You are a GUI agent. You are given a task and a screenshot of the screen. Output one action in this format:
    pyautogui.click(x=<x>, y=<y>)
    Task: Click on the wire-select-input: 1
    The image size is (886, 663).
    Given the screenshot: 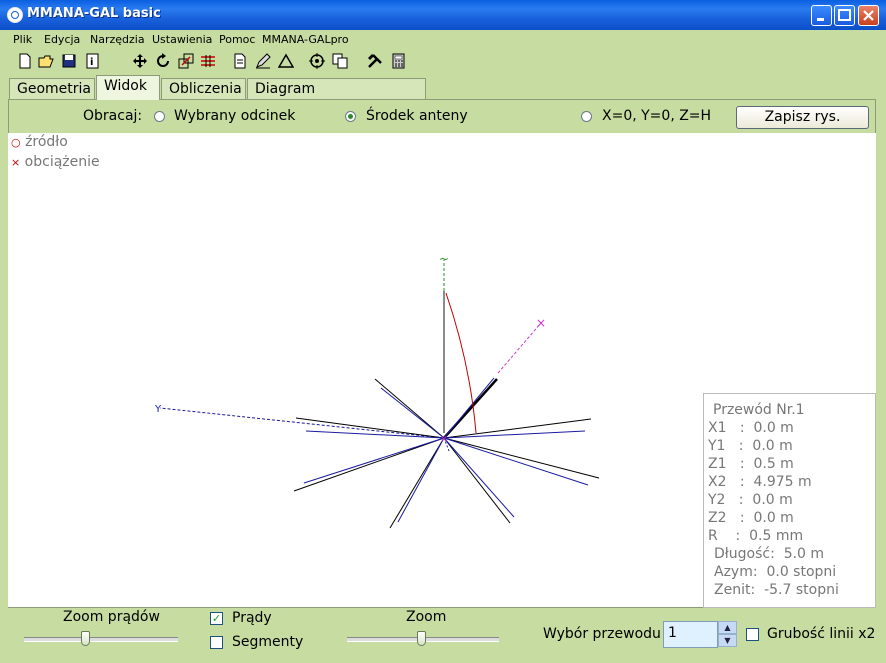 What is the action you would take?
    pyautogui.click(x=690, y=634)
    